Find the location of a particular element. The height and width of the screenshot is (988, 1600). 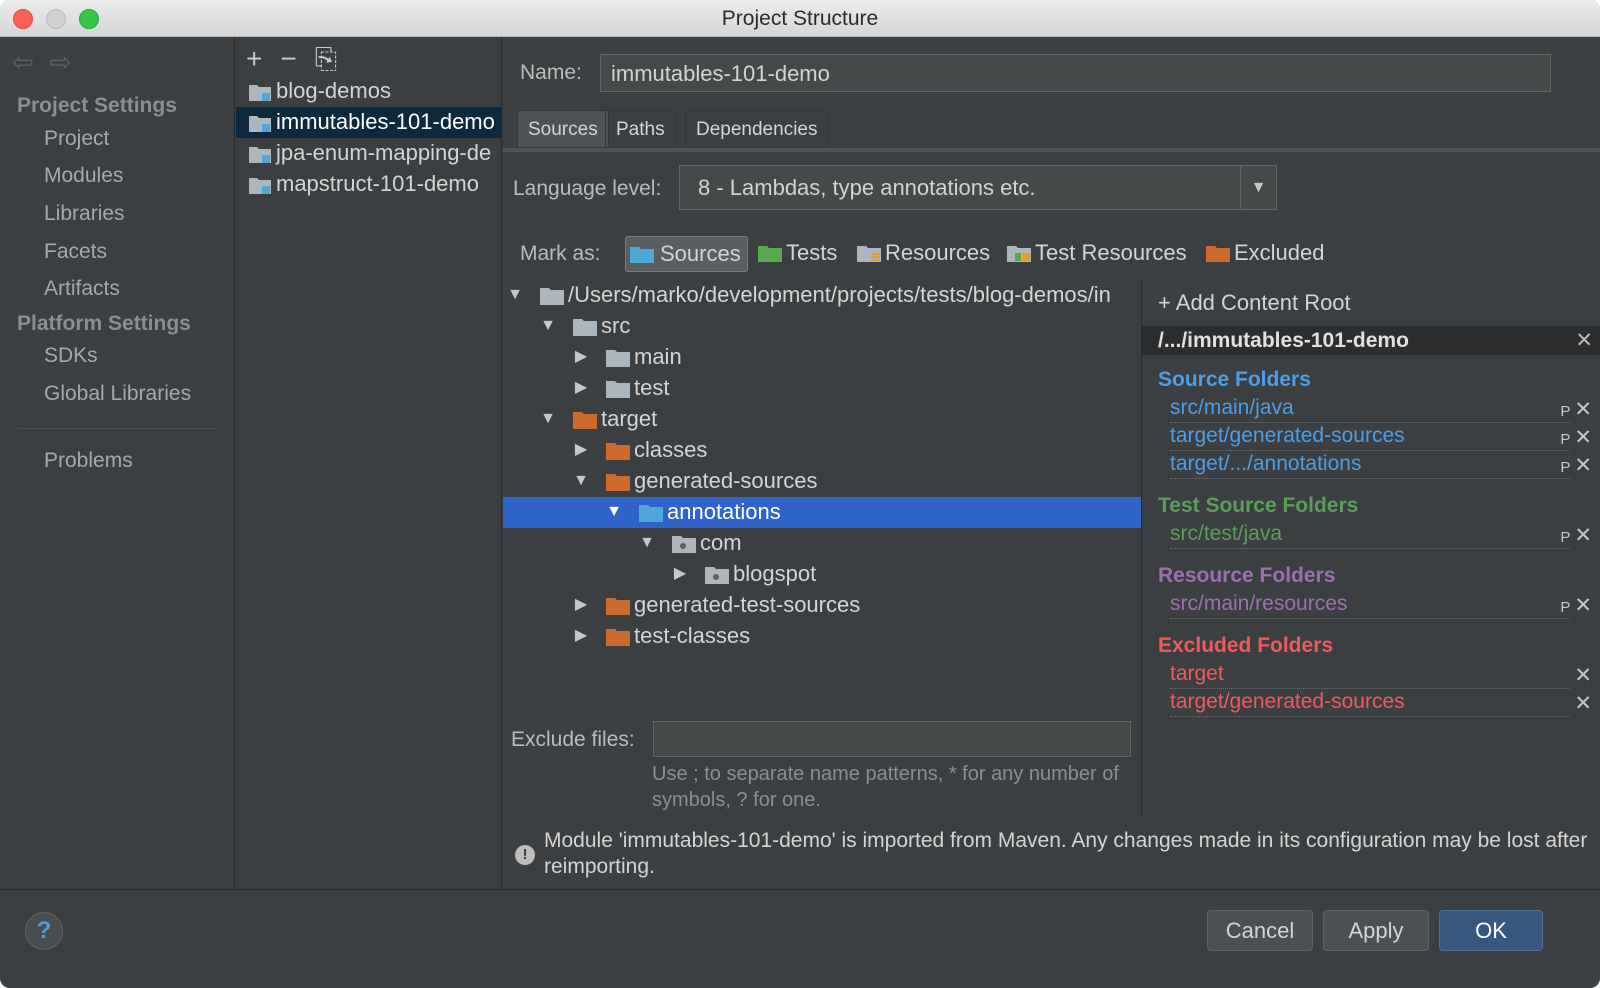

mark-resources-button: Resources is located at coordinates (921, 254).